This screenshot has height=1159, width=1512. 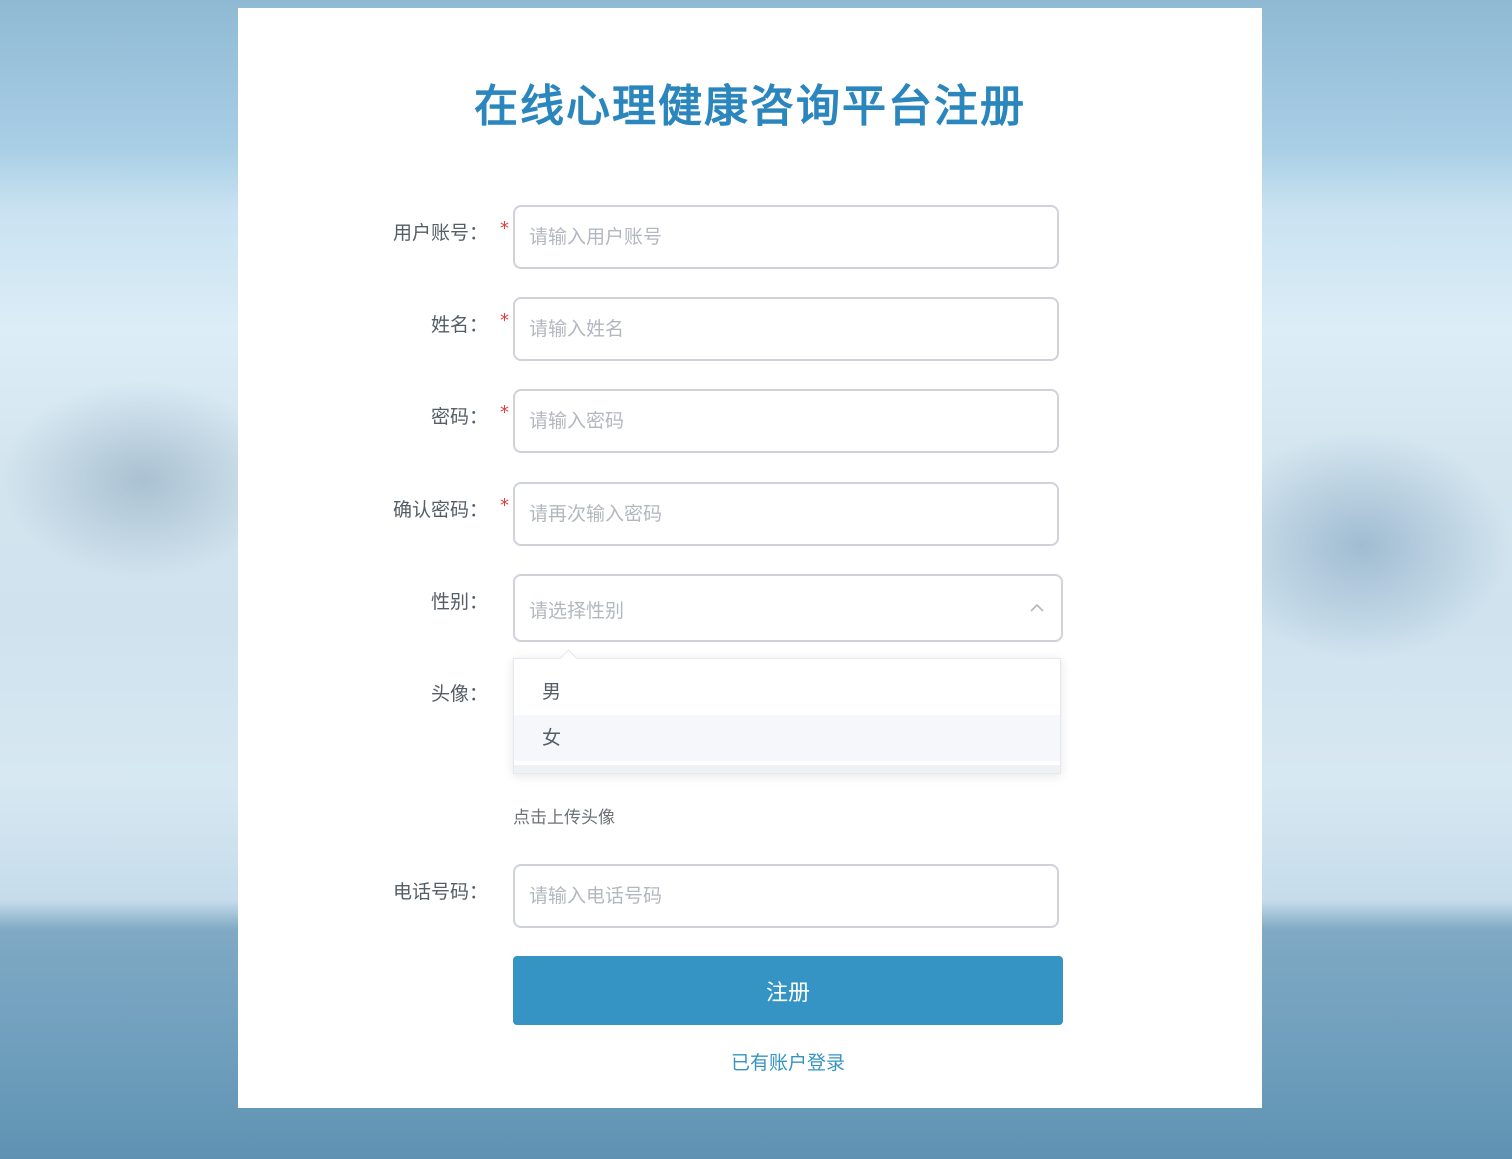 I want to click on gender-select: 请选择性别, so click(x=788, y=608).